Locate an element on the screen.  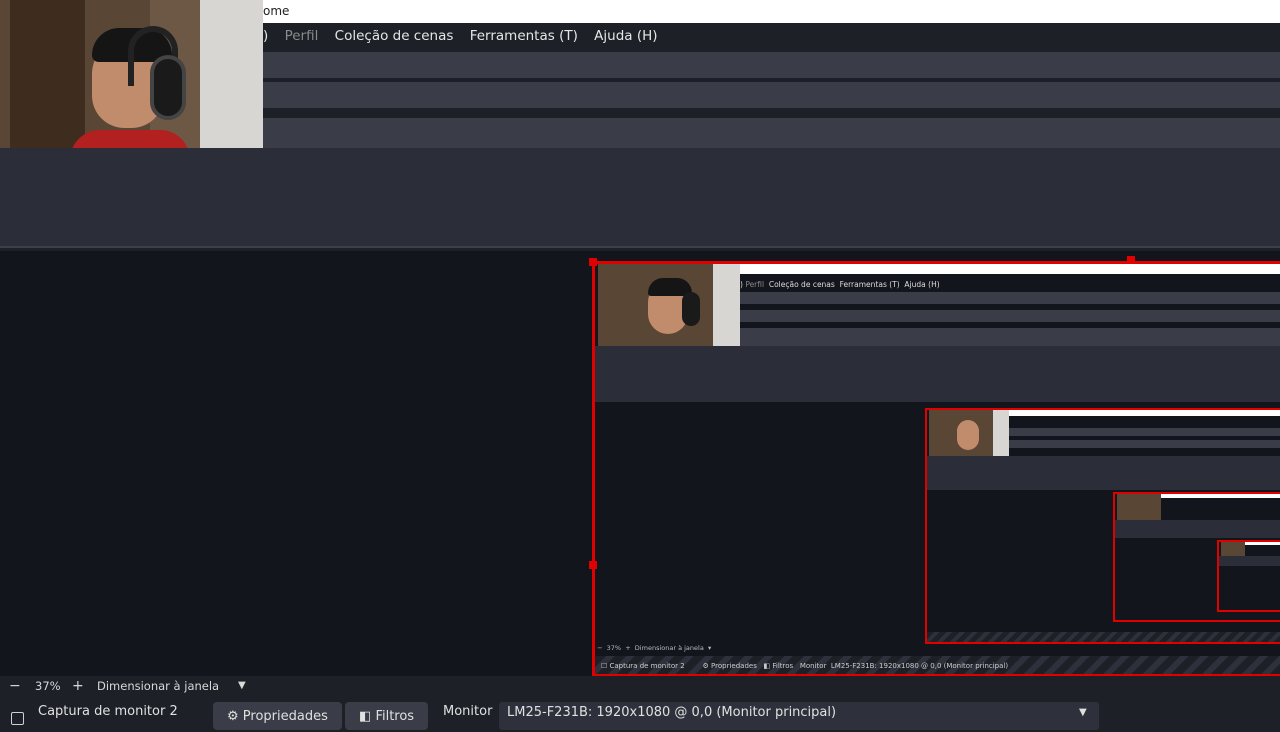
webcam-wall is located at coordinates (231, 74).